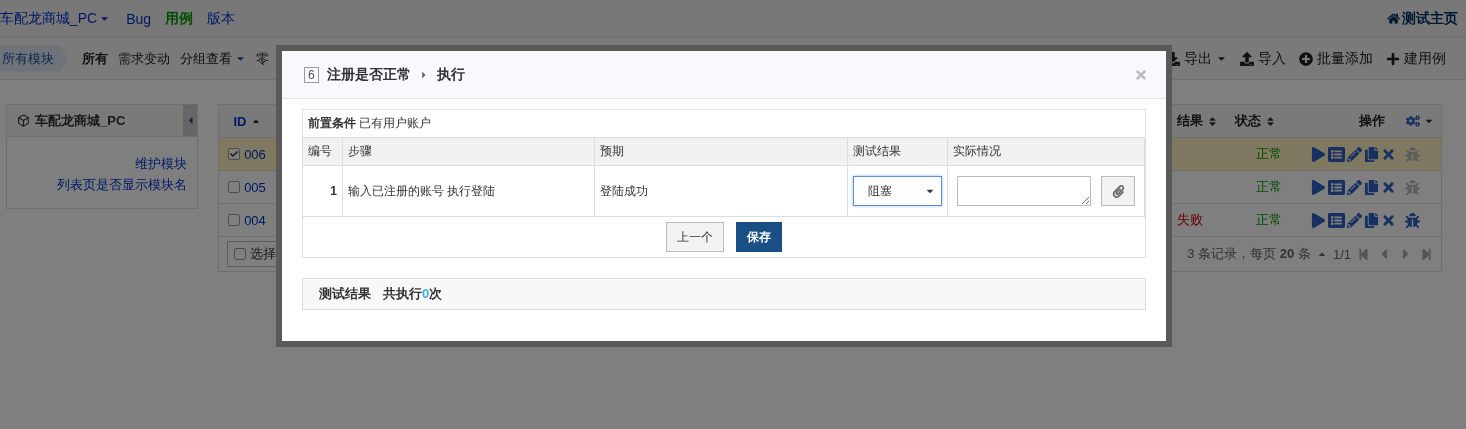 The image size is (1466, 429). I want to click on plus-icon, so click(1393, 58).